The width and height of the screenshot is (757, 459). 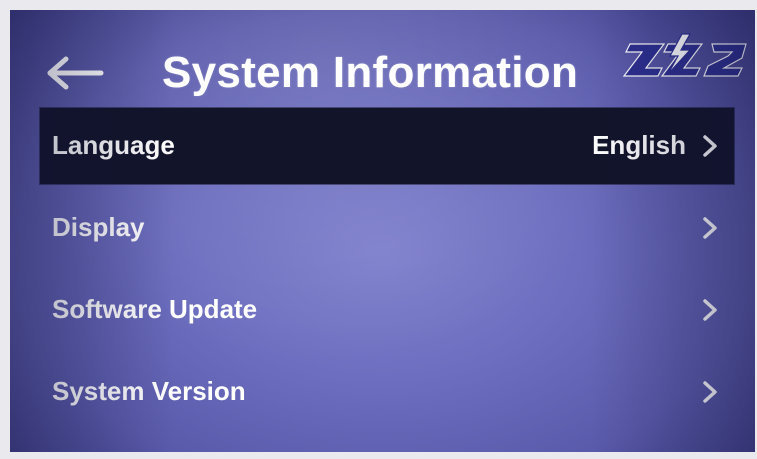 What do you see at coordinates (370, 72) in the screenshot?
I see `page-title: System Information` at bounding box center [370, 72].